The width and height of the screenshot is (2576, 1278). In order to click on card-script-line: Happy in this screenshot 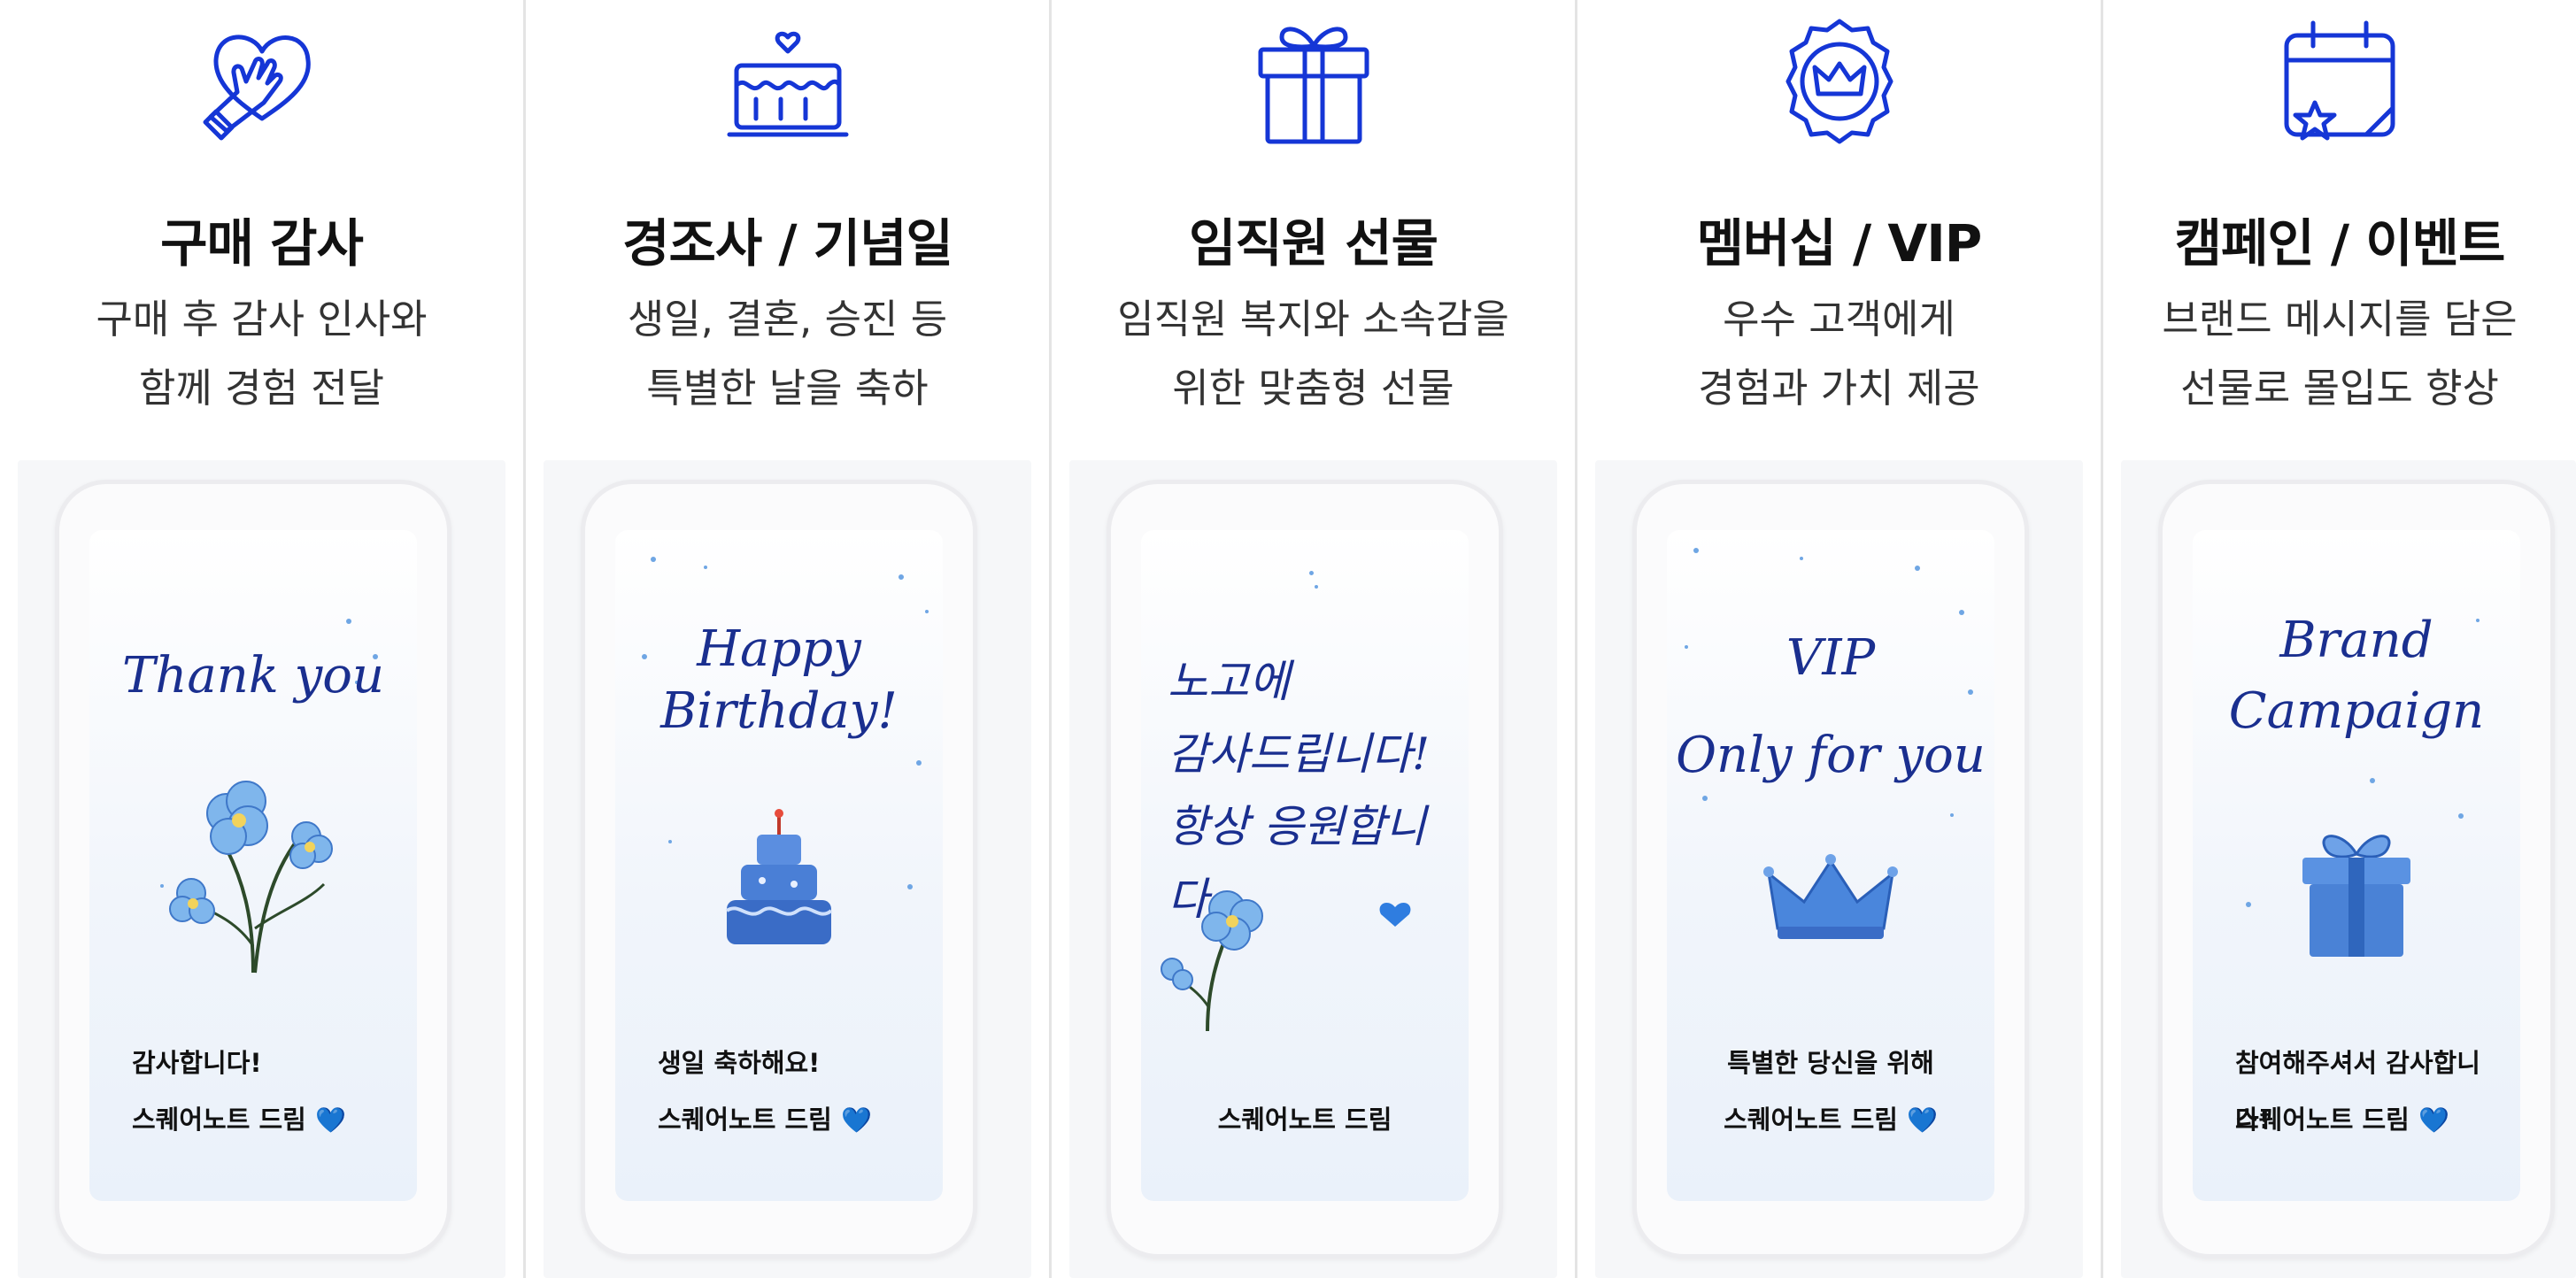, I will do `click(779, 649)`.